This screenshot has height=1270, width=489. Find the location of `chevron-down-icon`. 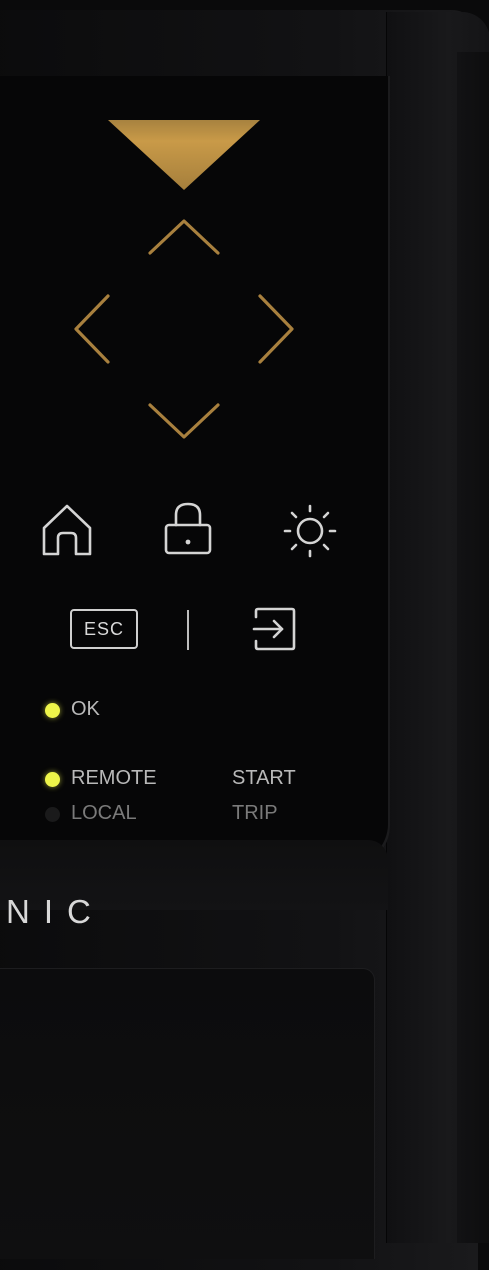

chevron-down-icon is located at coordinates (184, 421).